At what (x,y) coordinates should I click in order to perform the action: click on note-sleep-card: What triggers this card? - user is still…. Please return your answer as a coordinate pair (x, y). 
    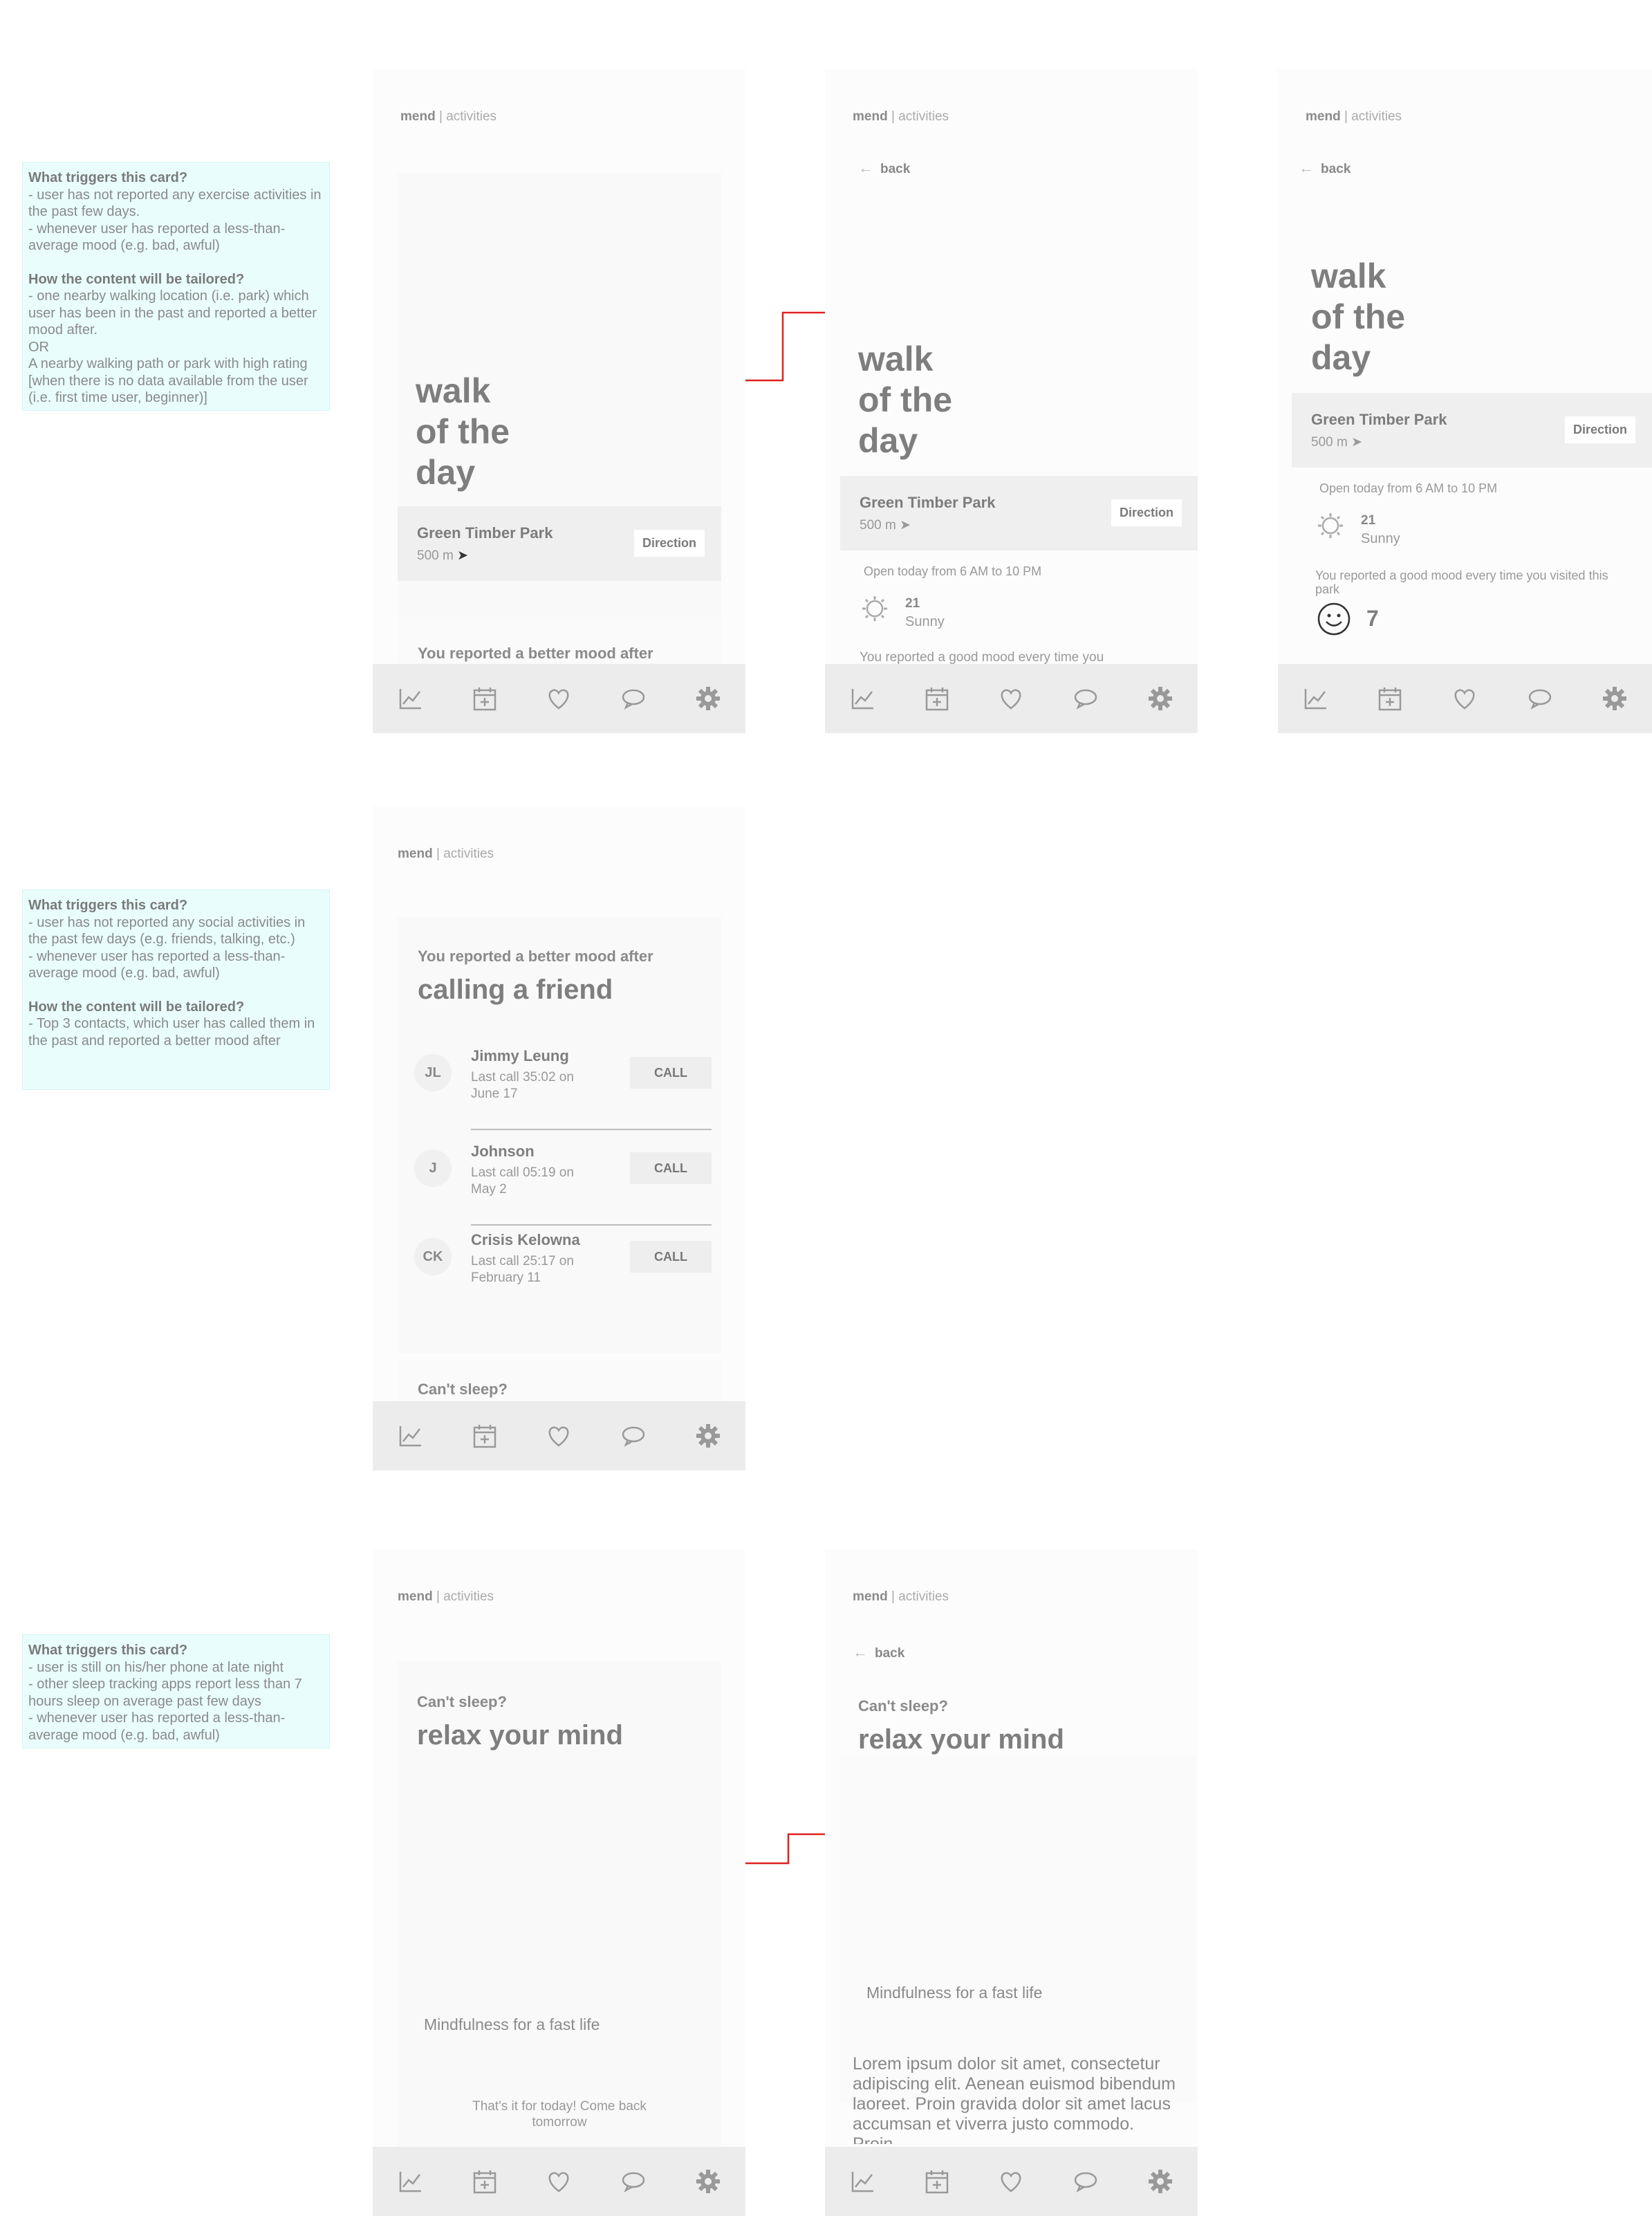
    Looking at the image, I should click on (176, 1691).